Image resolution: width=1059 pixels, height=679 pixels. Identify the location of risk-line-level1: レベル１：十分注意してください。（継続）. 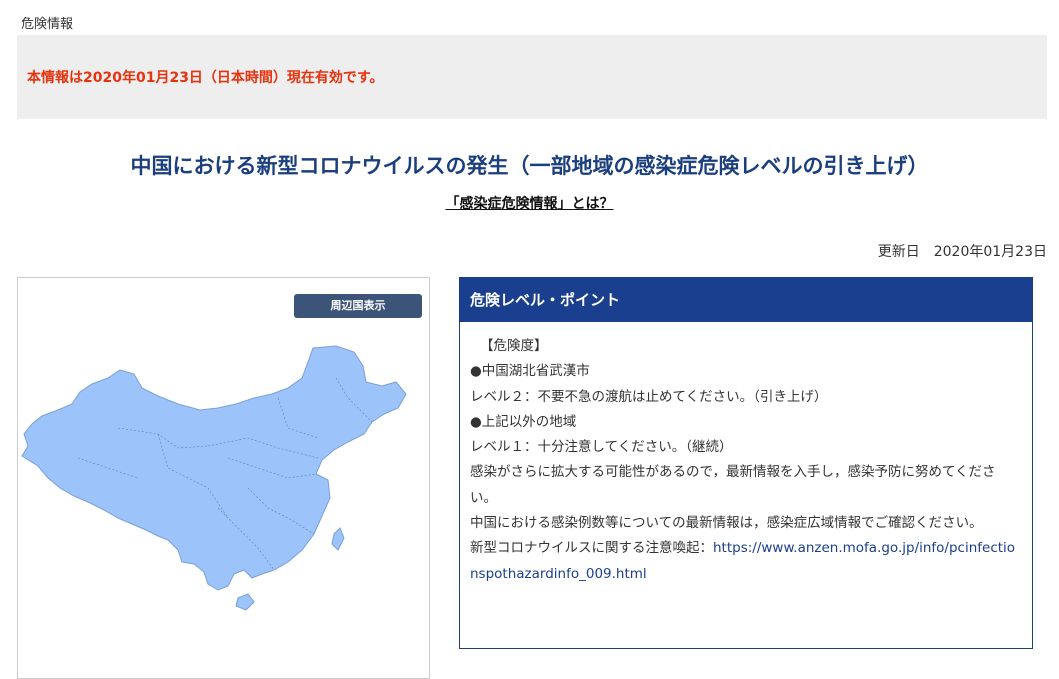
(601, 447).